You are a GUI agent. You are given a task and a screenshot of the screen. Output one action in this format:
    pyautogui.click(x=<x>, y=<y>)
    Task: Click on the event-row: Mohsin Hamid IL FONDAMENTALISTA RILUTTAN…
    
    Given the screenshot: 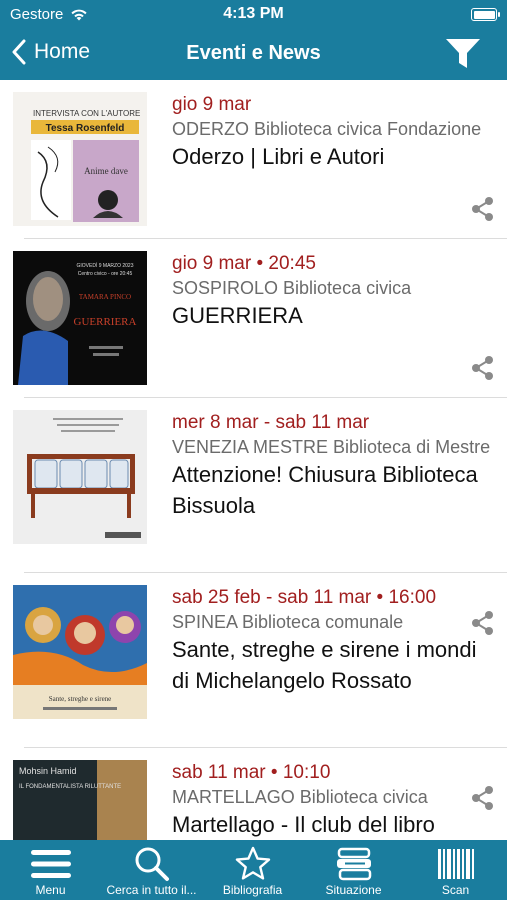 What is the action you would take?
    pyautogui.click(x=253, y=794)
    